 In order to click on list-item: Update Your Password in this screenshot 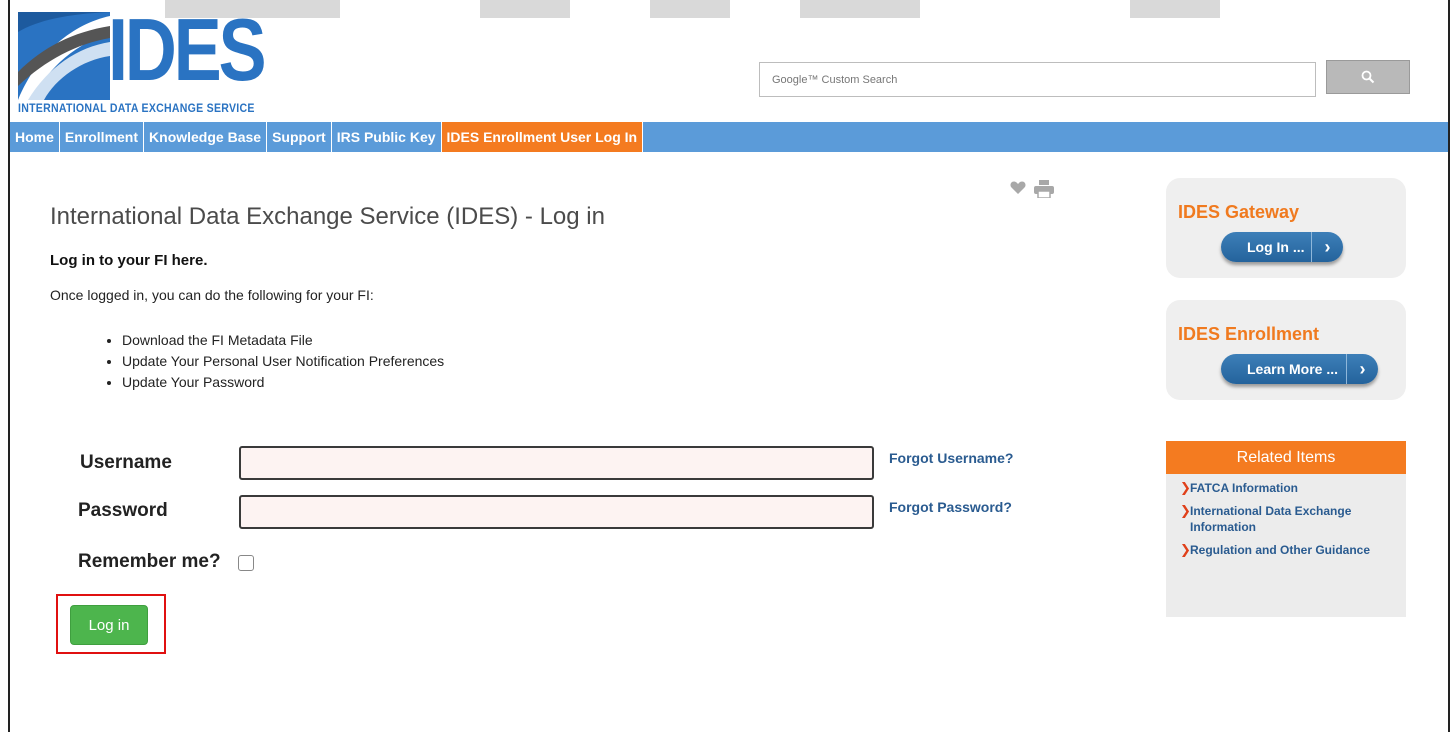, I will do `click(283, 382)`.